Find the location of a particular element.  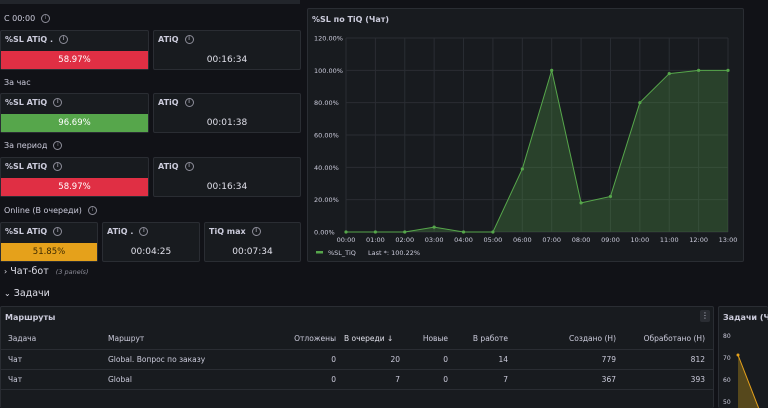

tasks-chat-partial-chart is located at coordinates (748, 380).